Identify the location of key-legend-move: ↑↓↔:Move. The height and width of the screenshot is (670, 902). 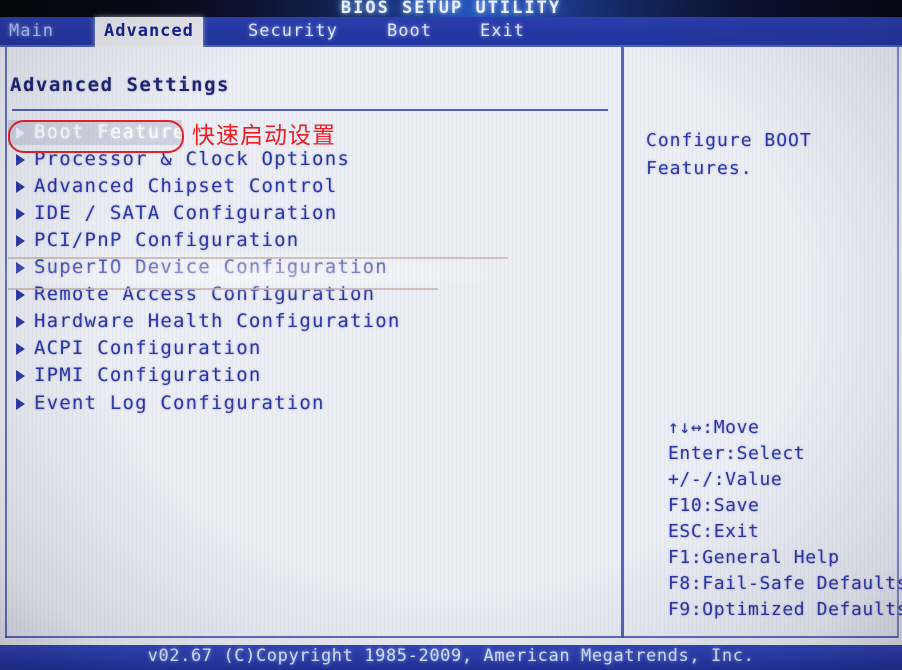
(714, 427).